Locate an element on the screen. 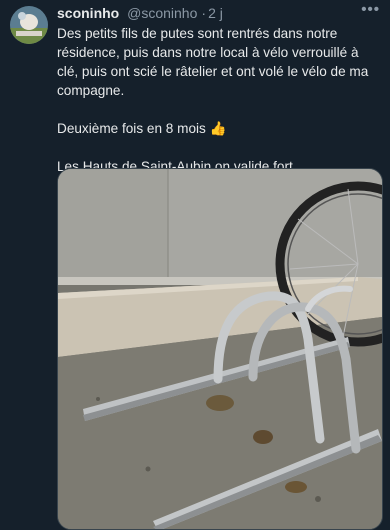 This screenshot has width=390, height=530. tweet-text-paragraph-2: Deuxième fois en 8 mois 👍 is located at coordinates (142, 128).